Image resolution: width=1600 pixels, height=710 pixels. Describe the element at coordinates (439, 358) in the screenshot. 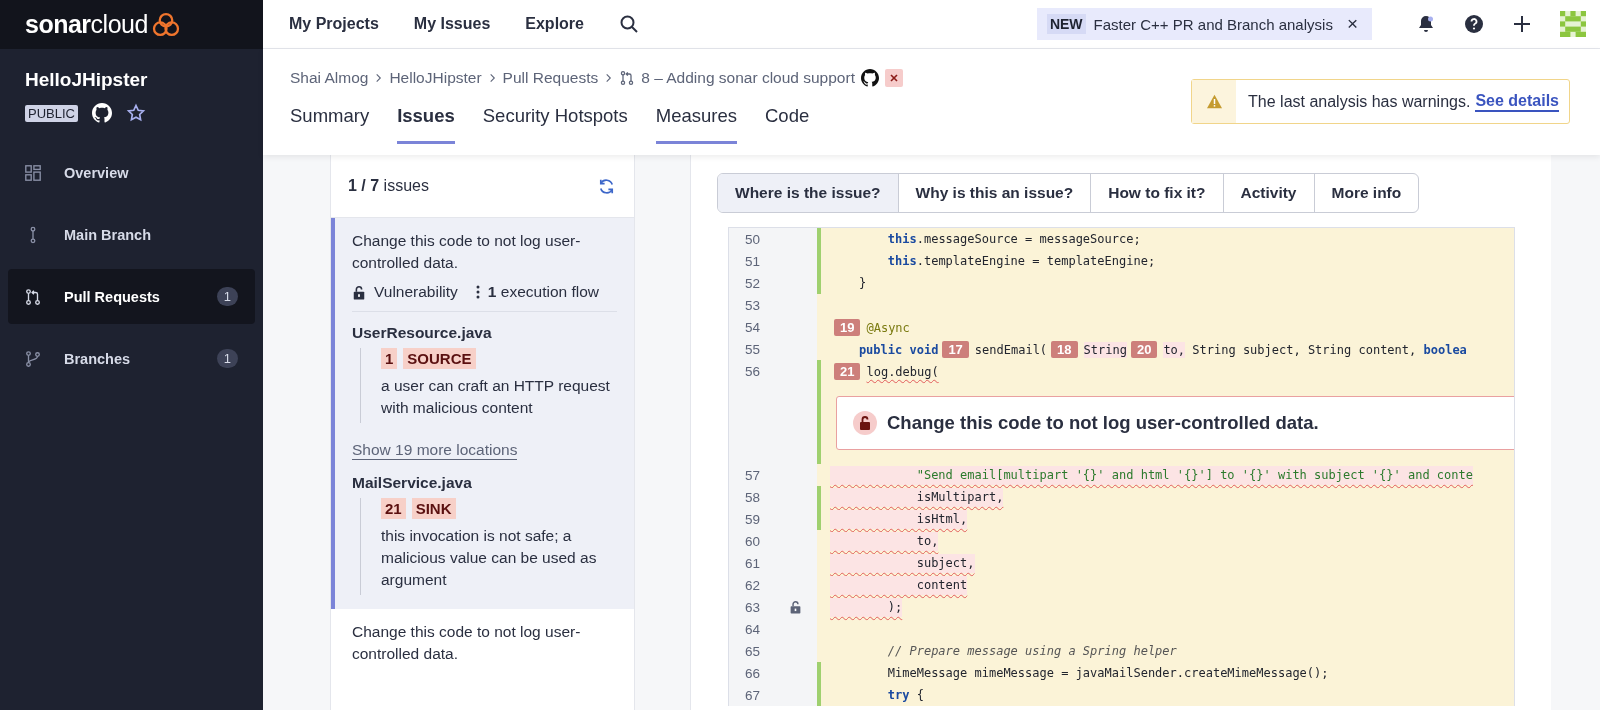

I see `location-label: SOURCE` at that location.